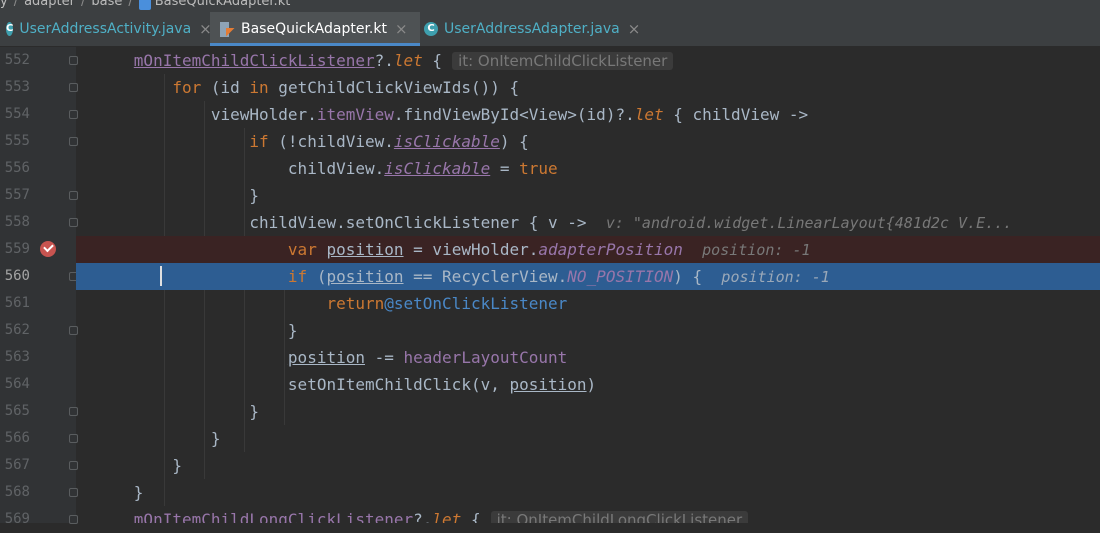 This screenshot has width=1100, height=533. What do you see at coordinates (588, 141) in the screenshot?
I see `code-line: if (!childView.isClickable) {` at bounding box center [588, 141].